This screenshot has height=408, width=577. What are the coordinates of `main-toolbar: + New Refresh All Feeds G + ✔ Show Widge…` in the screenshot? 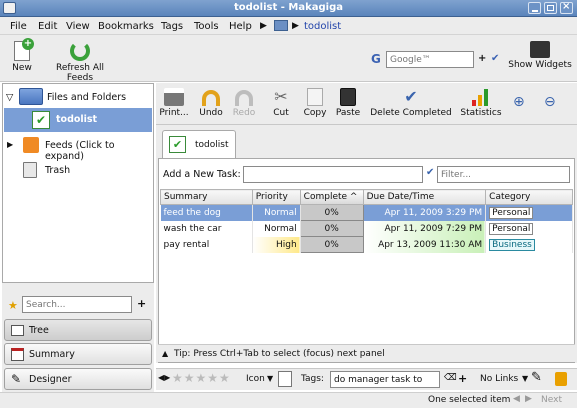 It's located at (288, 59).